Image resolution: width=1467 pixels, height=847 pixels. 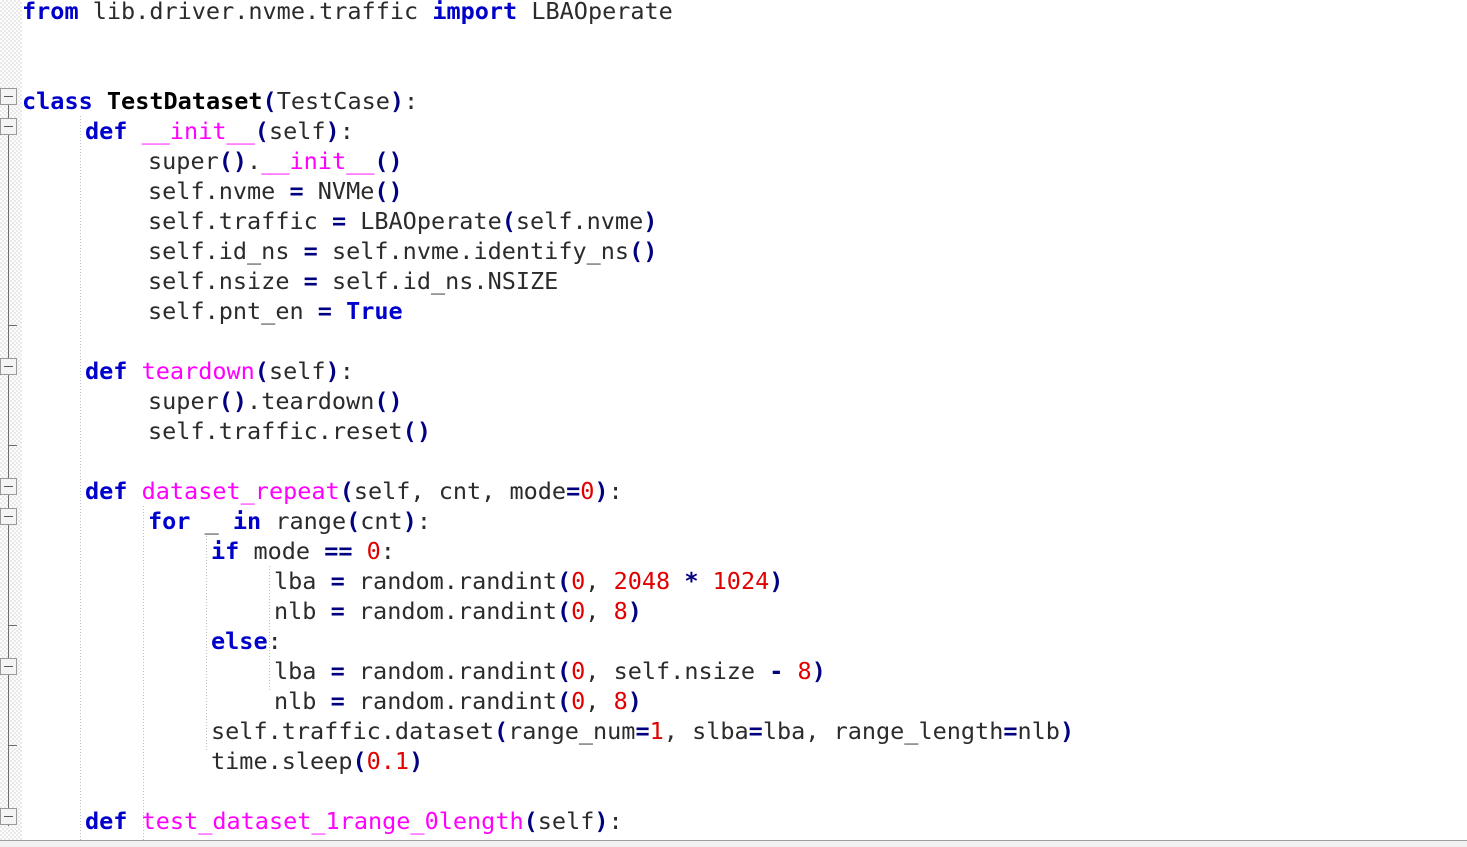 What do you see at coordinates (8, 516) in the screenshot?
I see `fold-box-for-loop` at bounding box center [8, 516].